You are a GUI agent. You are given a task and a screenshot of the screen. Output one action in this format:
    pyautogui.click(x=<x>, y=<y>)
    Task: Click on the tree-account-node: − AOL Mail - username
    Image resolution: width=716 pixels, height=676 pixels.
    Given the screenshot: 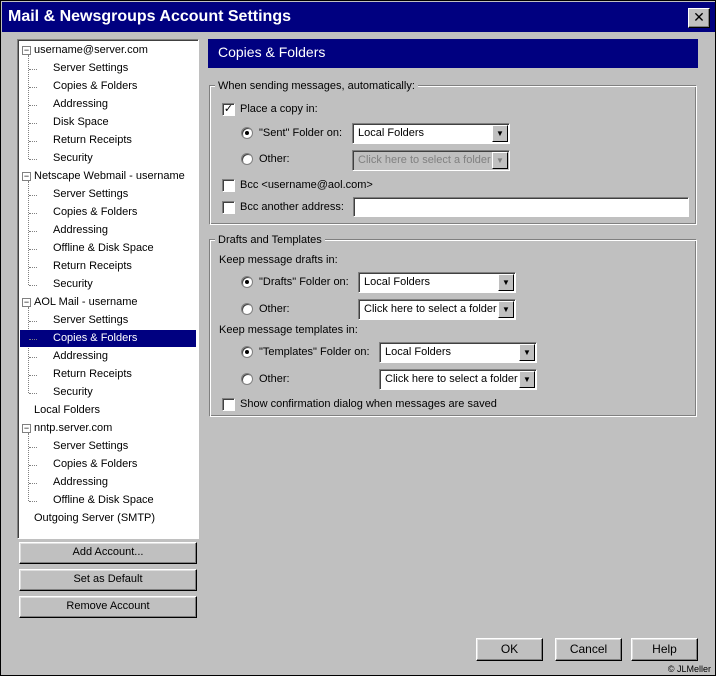 What is the action you would take?
    pyautogui.click(x=108, y=302)
    